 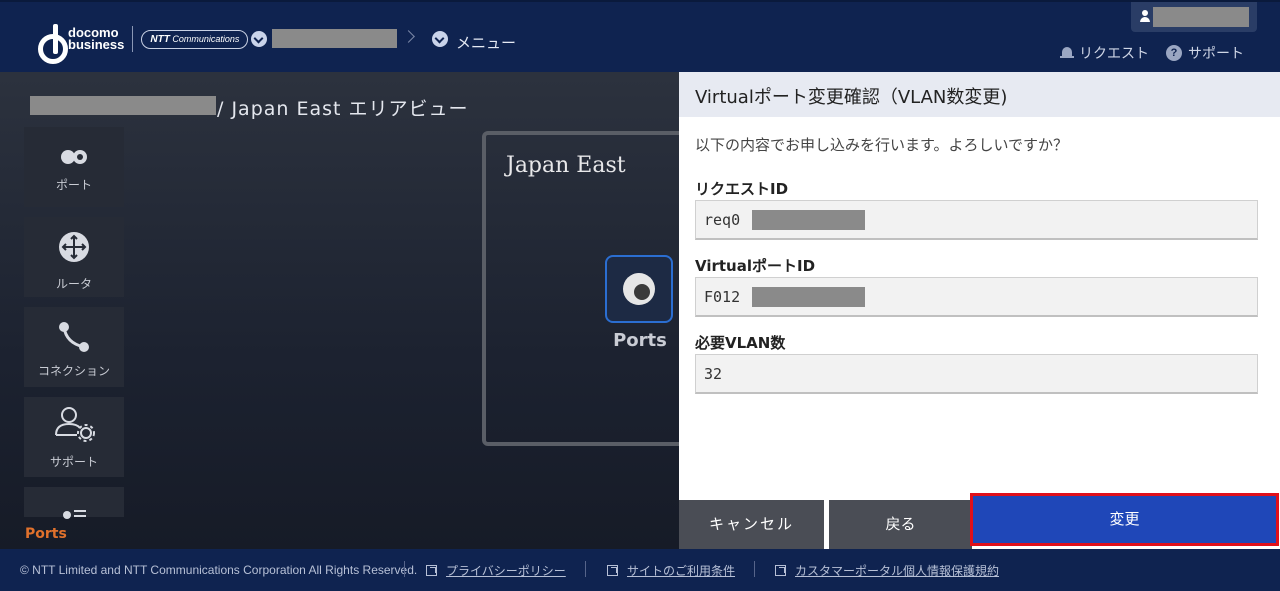 I want to click on user-account-button, so click(x=1194, y=17).